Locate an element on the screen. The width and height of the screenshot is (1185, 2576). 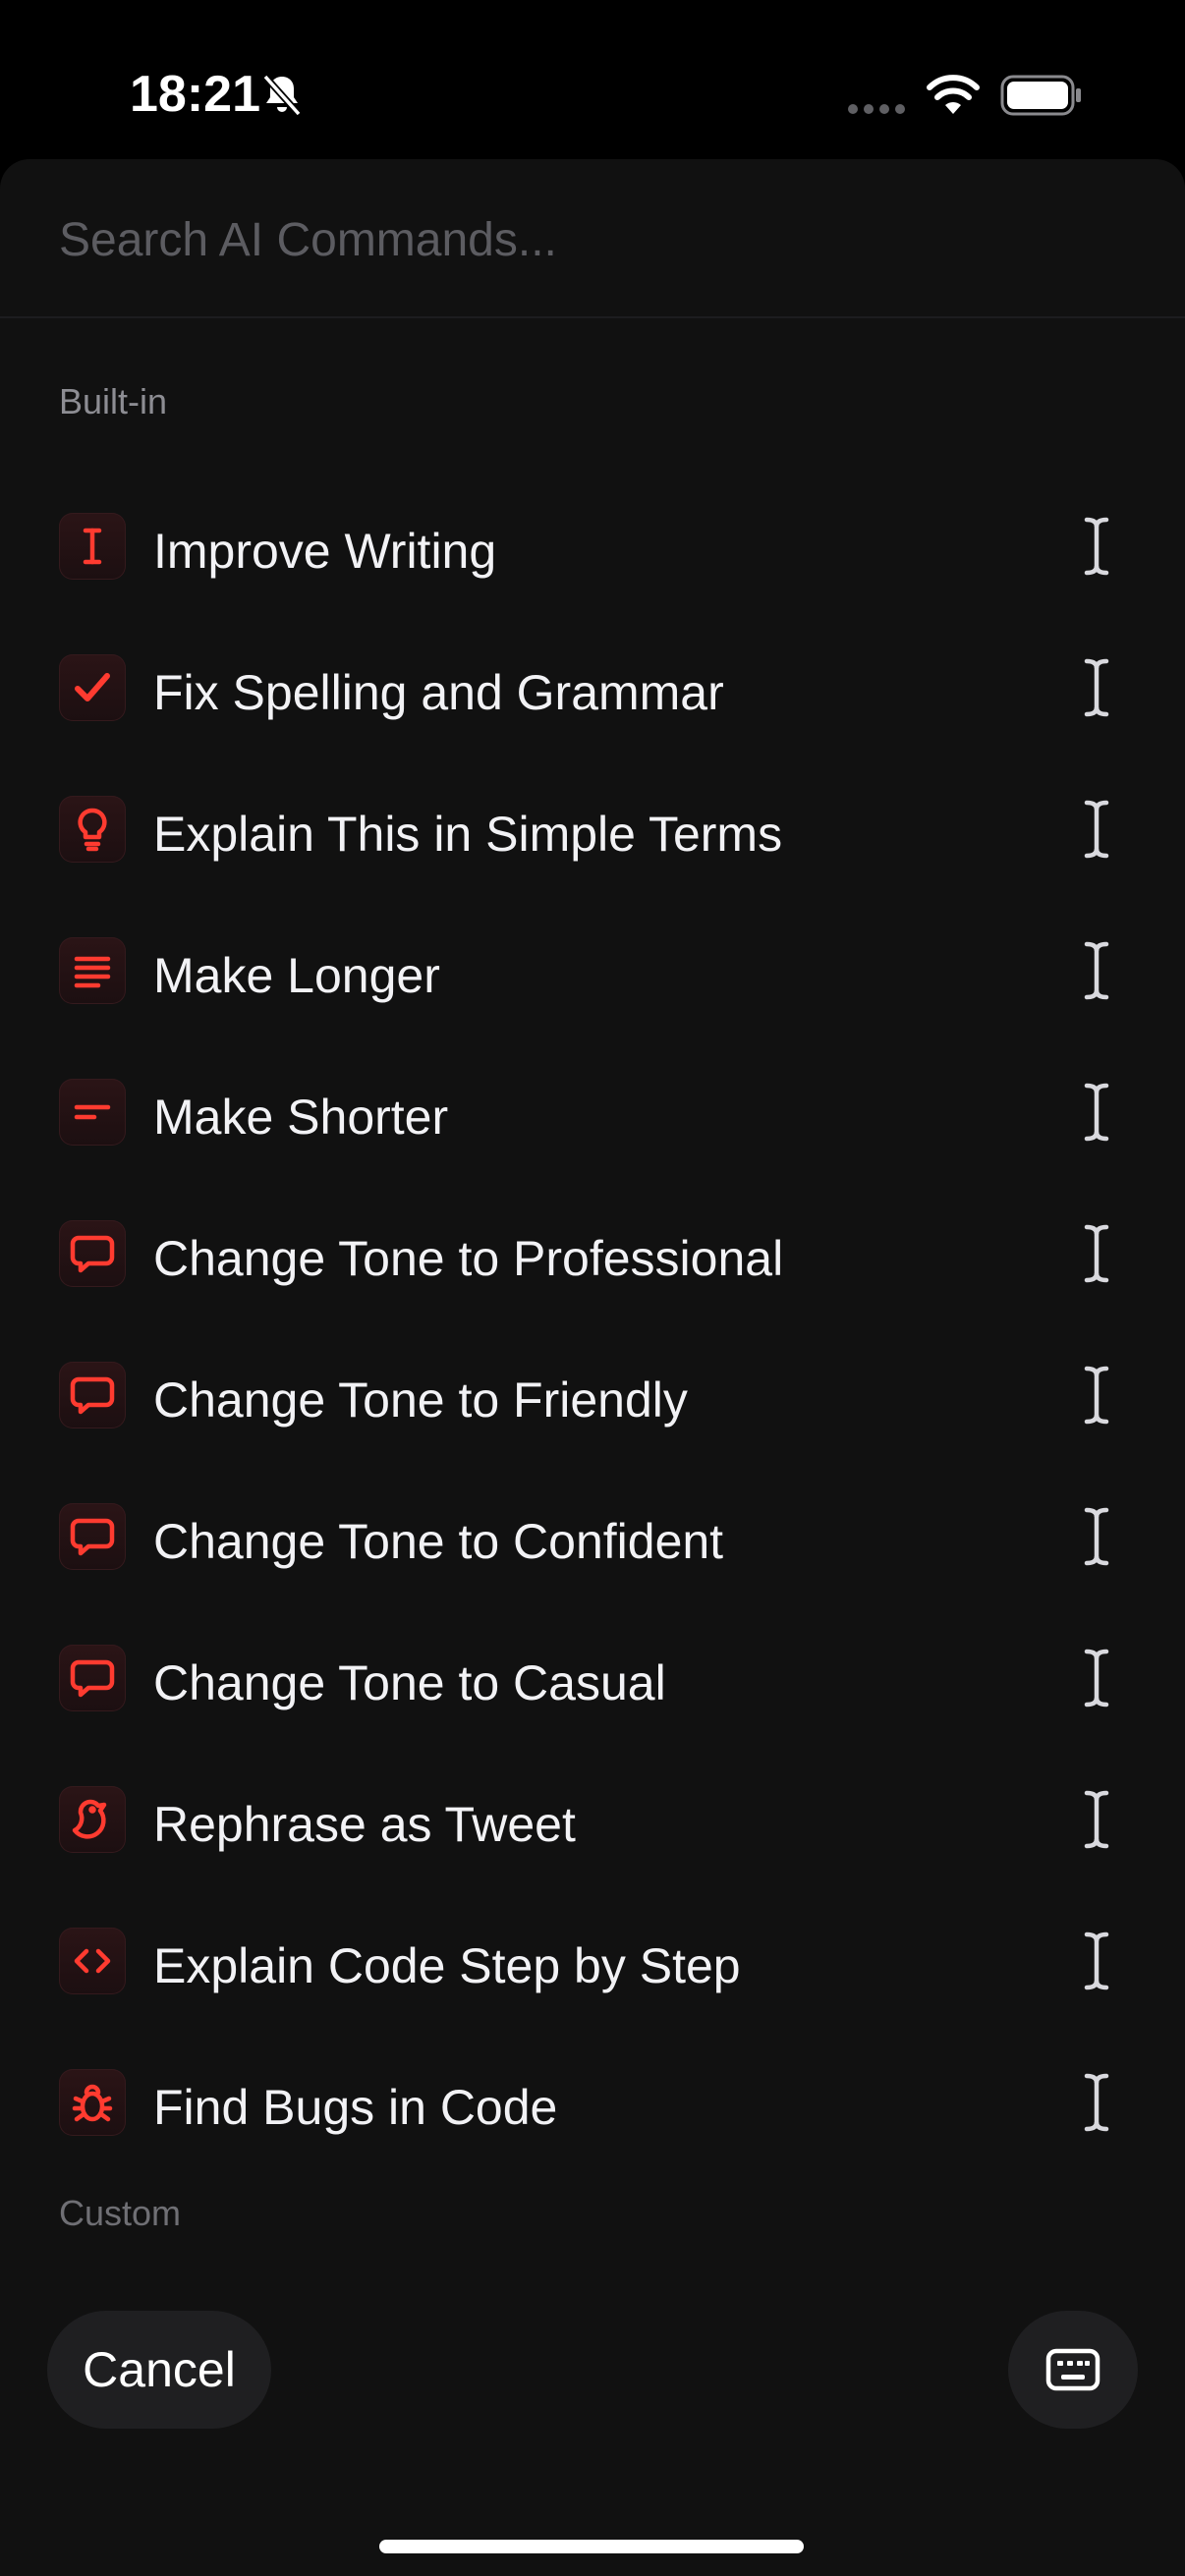
signal-icon is located at coordinates (877, 109).